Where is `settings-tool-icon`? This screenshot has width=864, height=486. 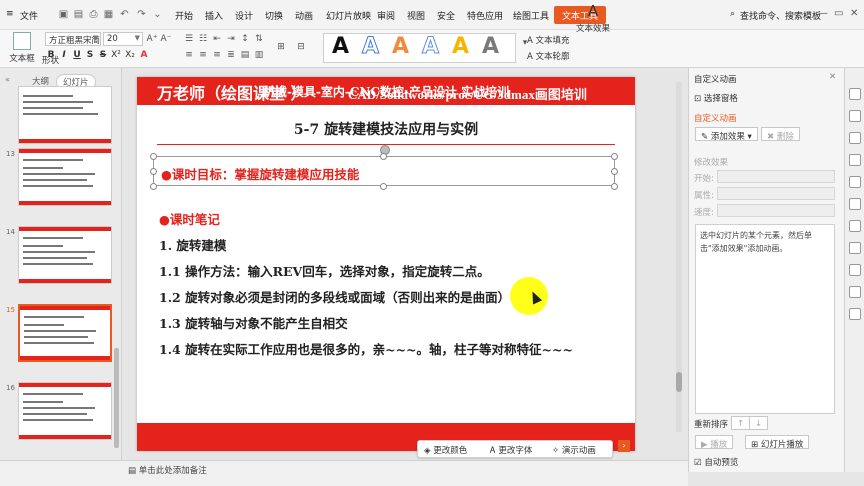
settings-tool-icon is located at coordinates (855, 292).